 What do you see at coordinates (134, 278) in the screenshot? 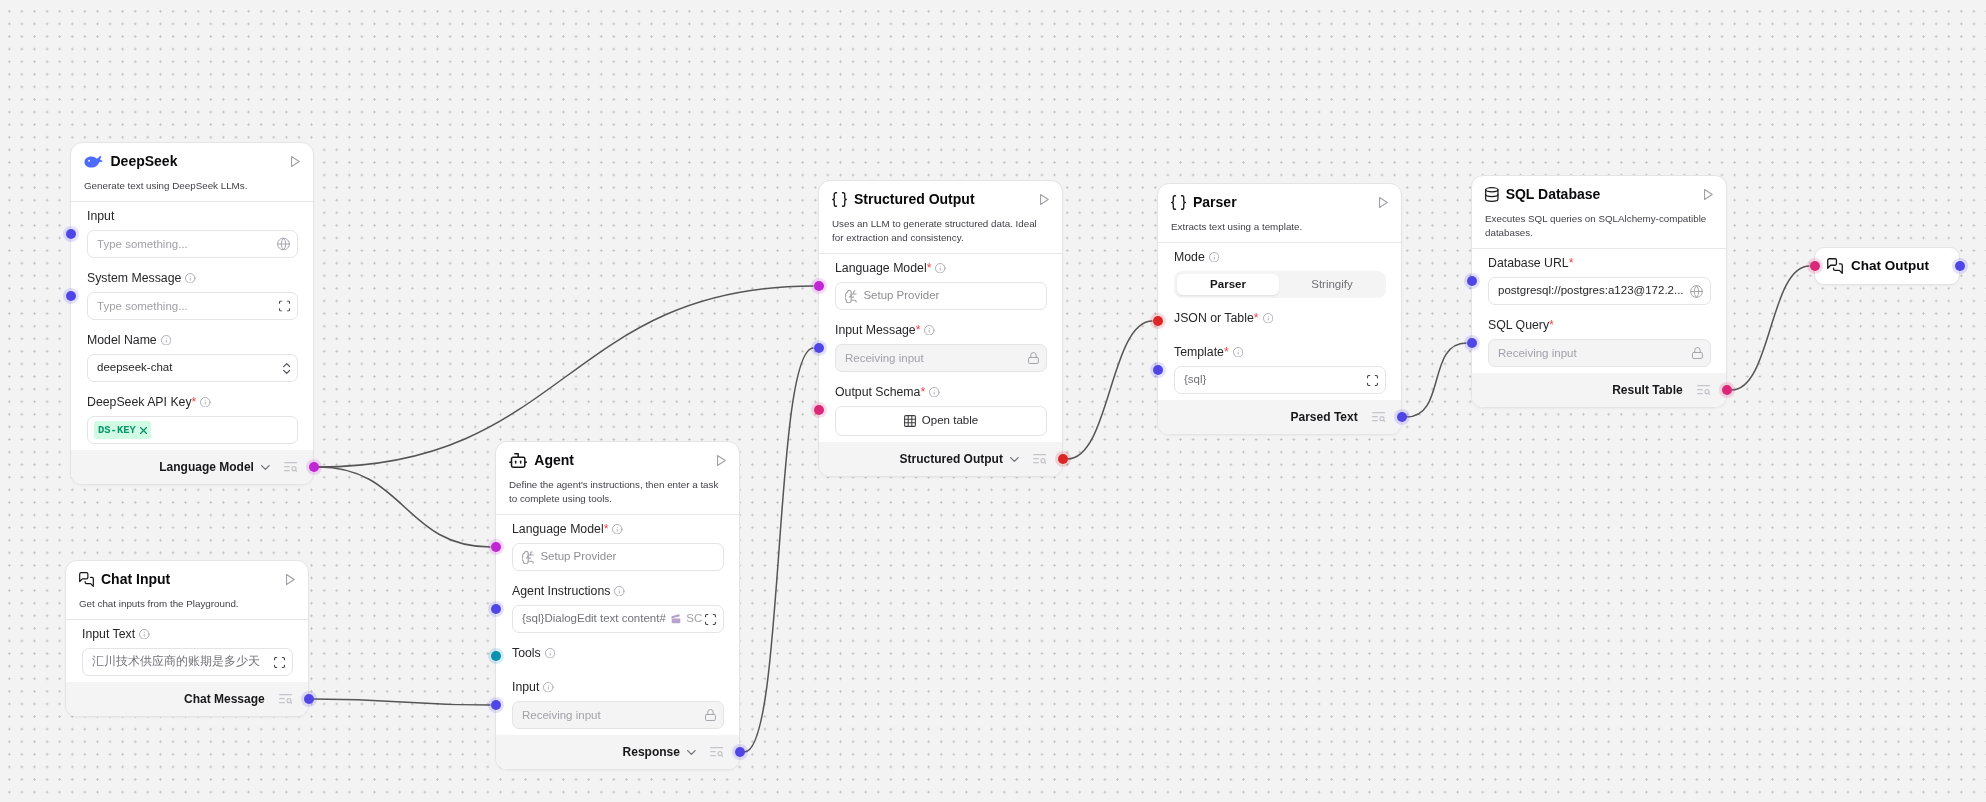
I see `field-label: System Message` at bounding box center [134, 278].